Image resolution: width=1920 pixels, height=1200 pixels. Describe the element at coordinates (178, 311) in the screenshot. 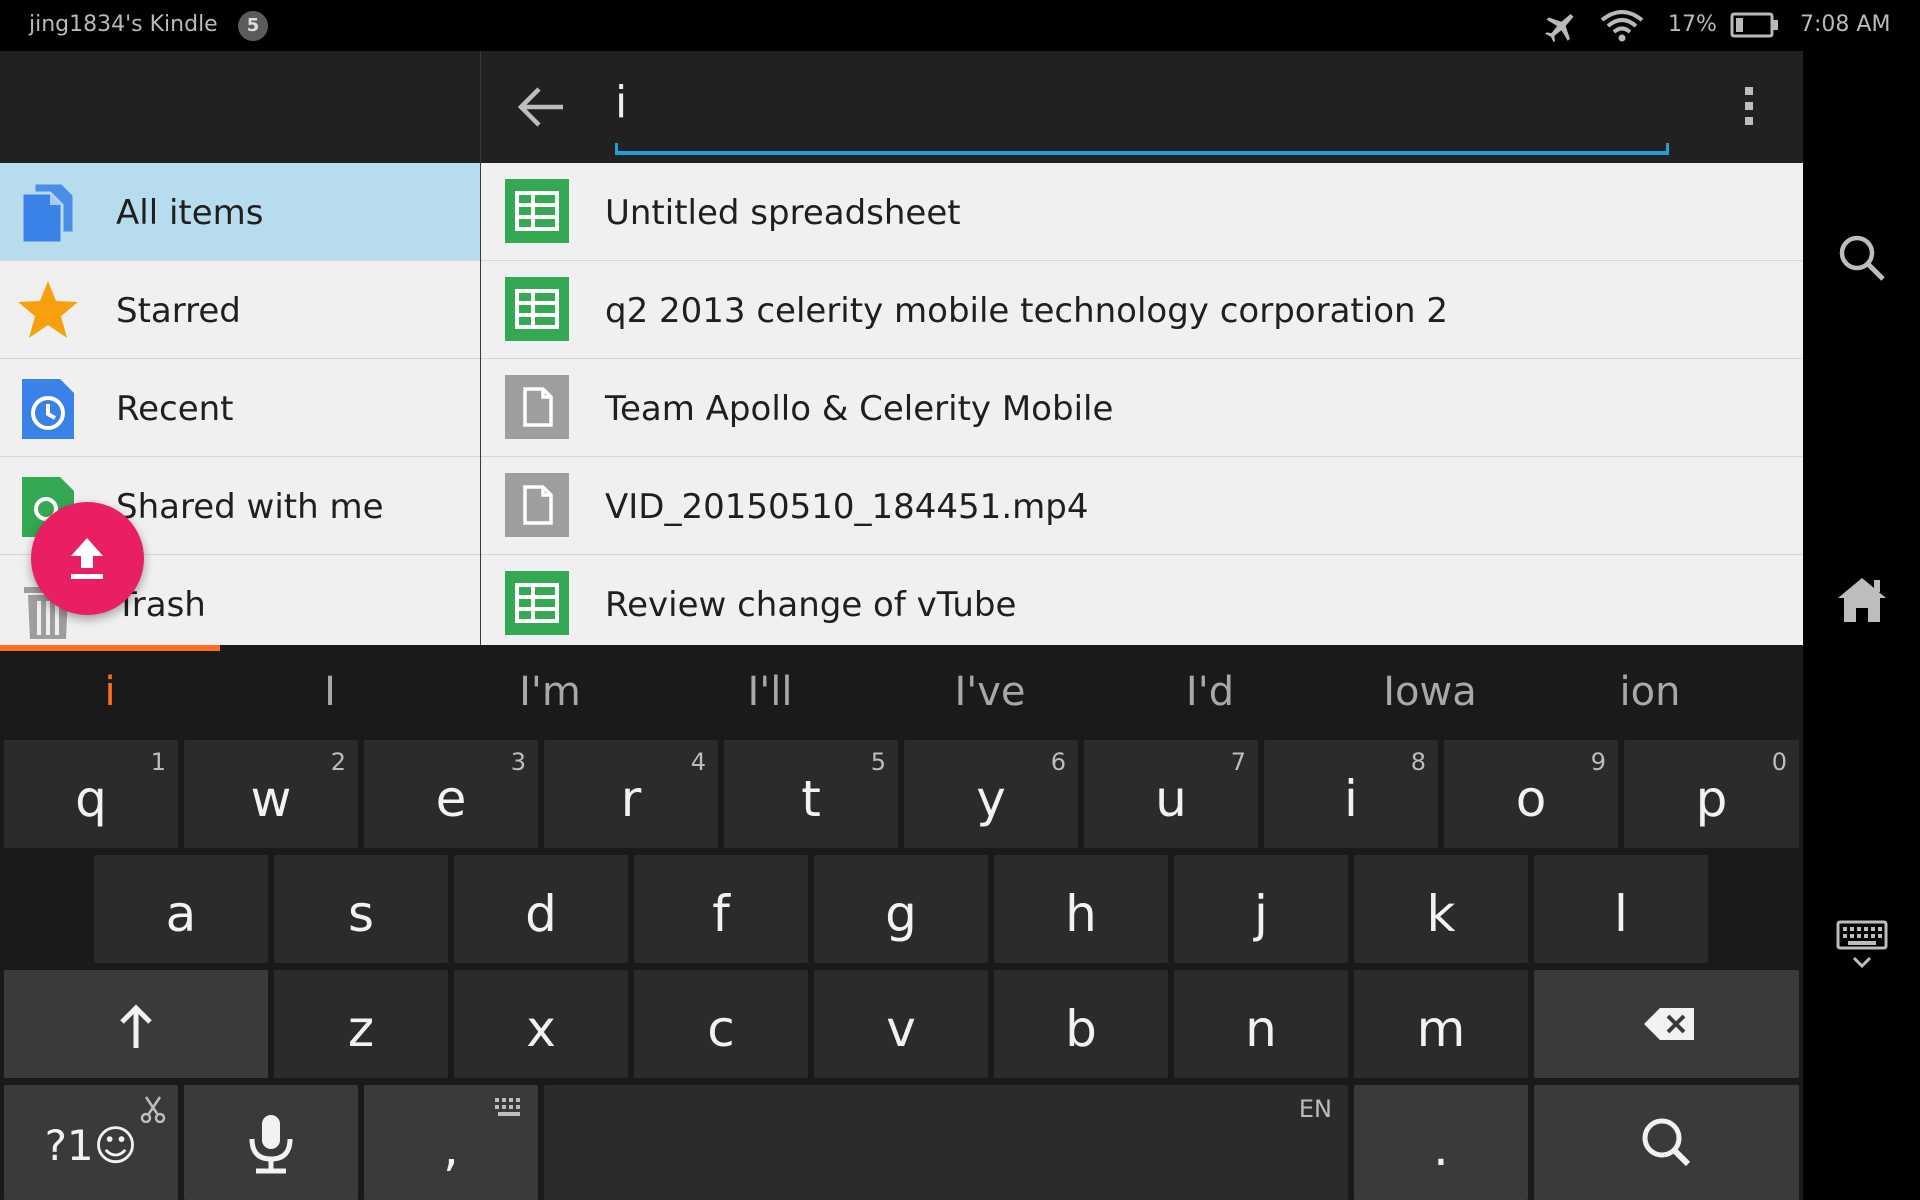

I see `sidebar-item-label: Starred` at that location.